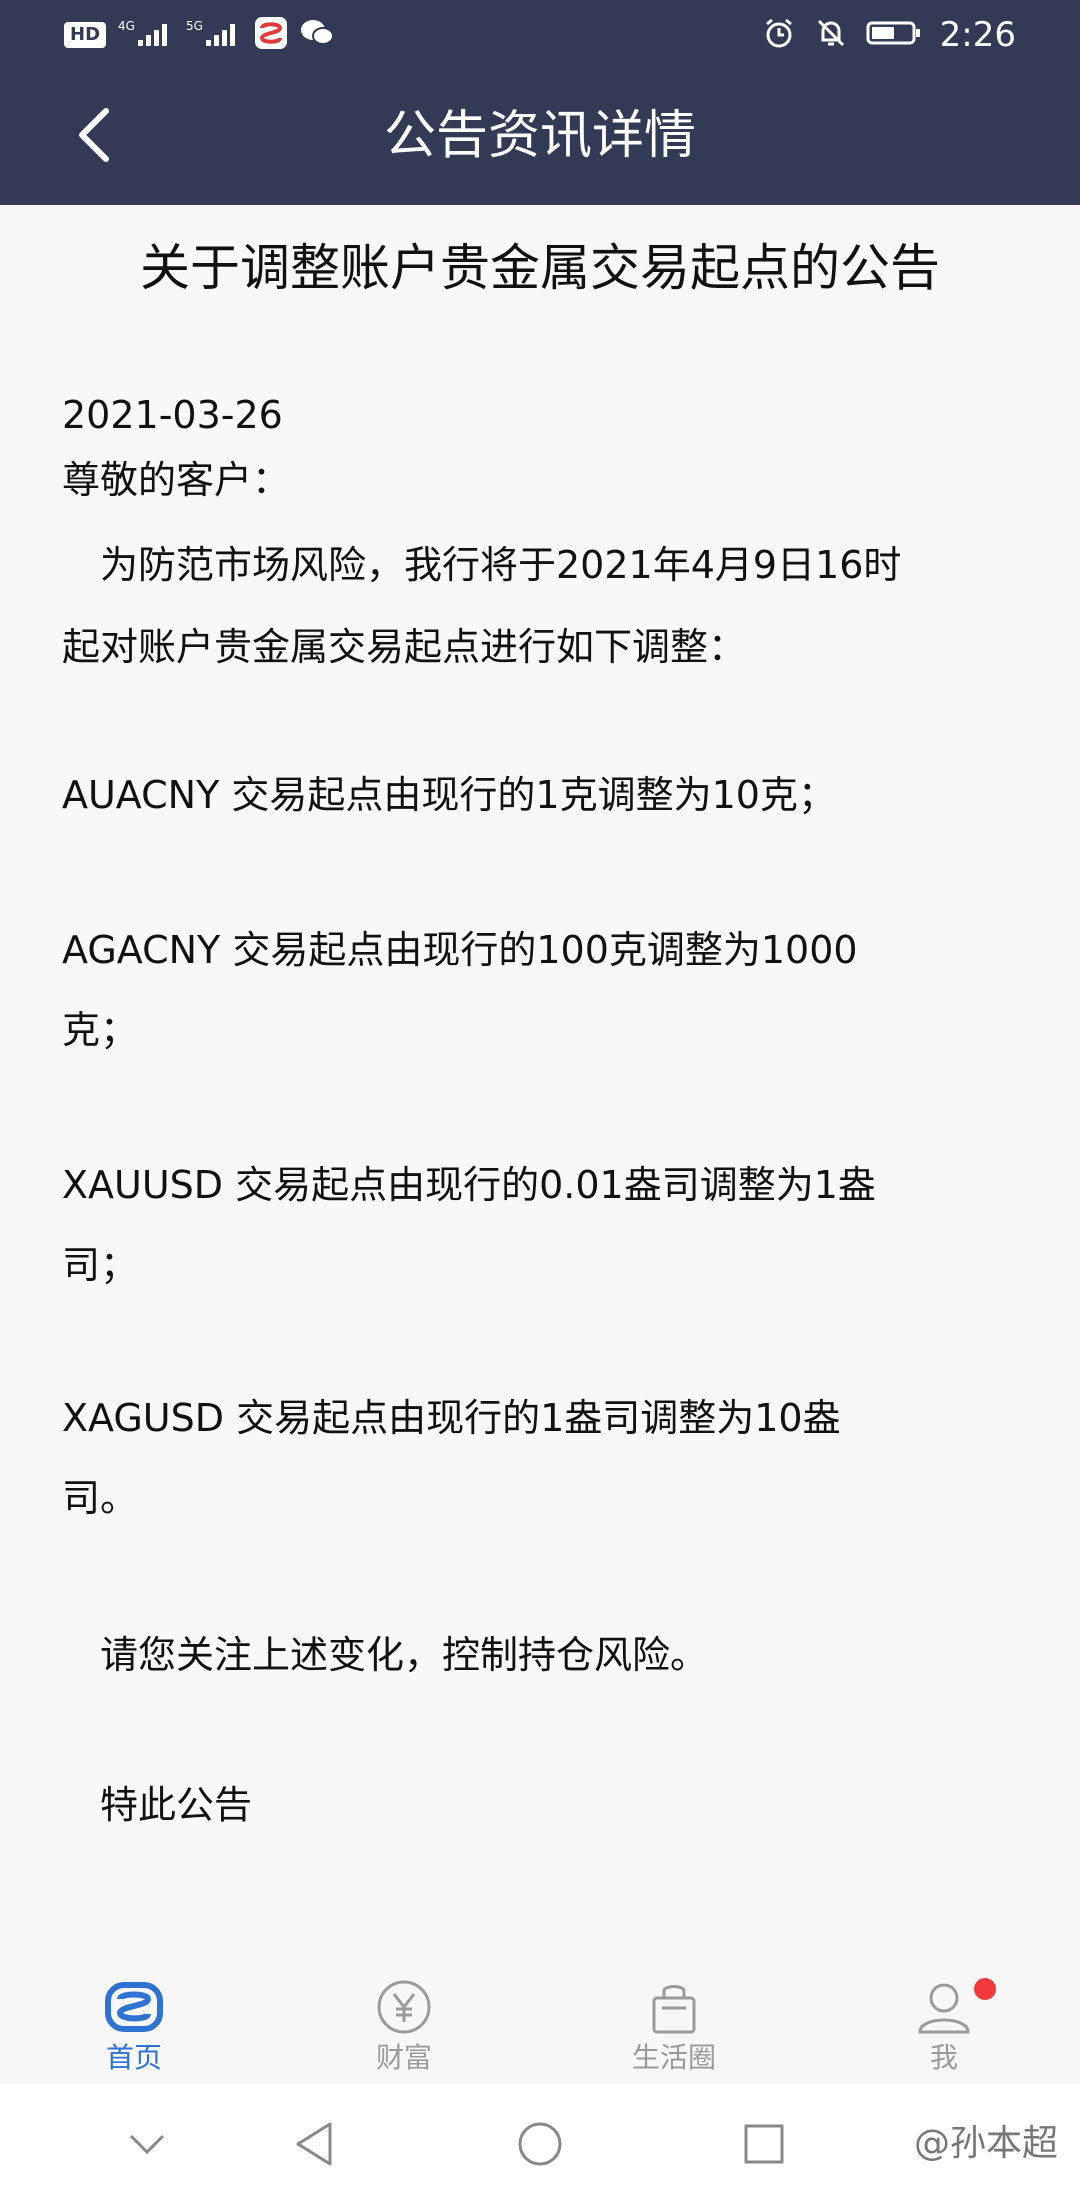 The image size is (1080, 2204). What do you see at coordinates (194, 26) in the screenshot?
I see `net2-label: 5G` at bounding box center [194, 26].